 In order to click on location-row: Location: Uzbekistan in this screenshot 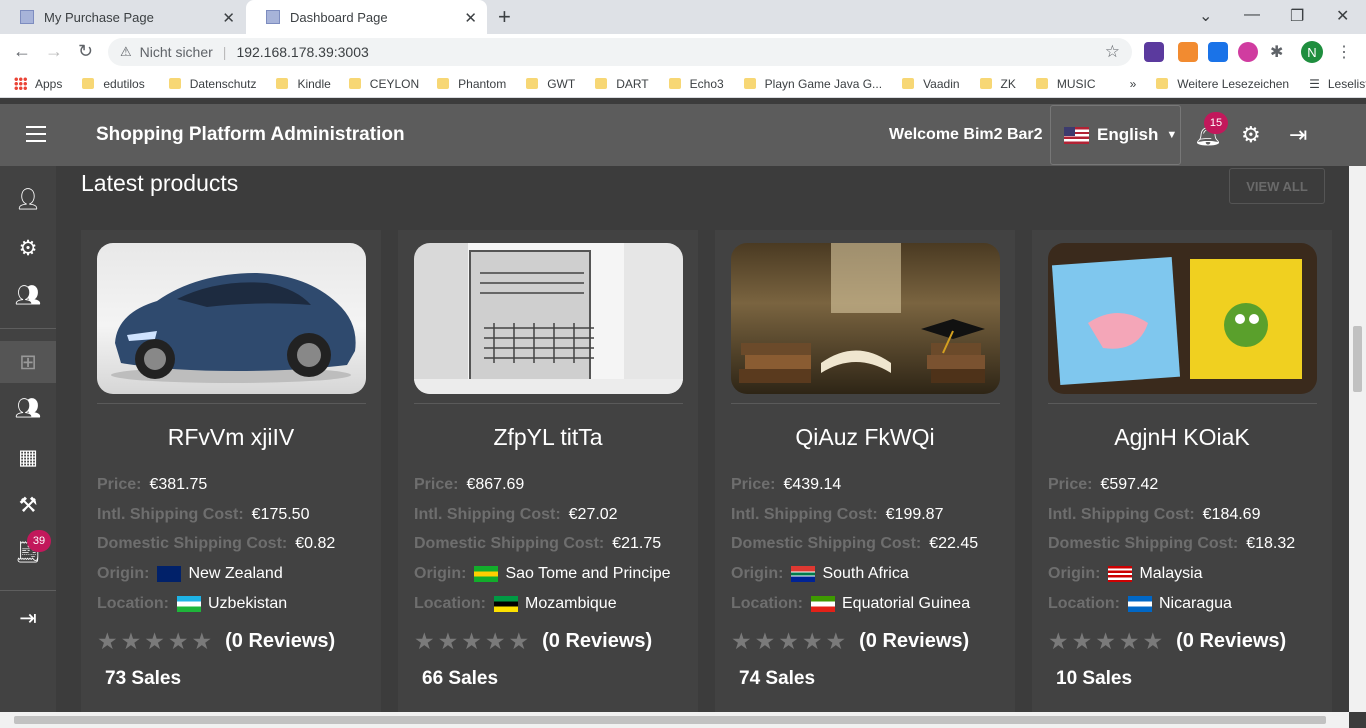, I will do `click(192, 603)`.